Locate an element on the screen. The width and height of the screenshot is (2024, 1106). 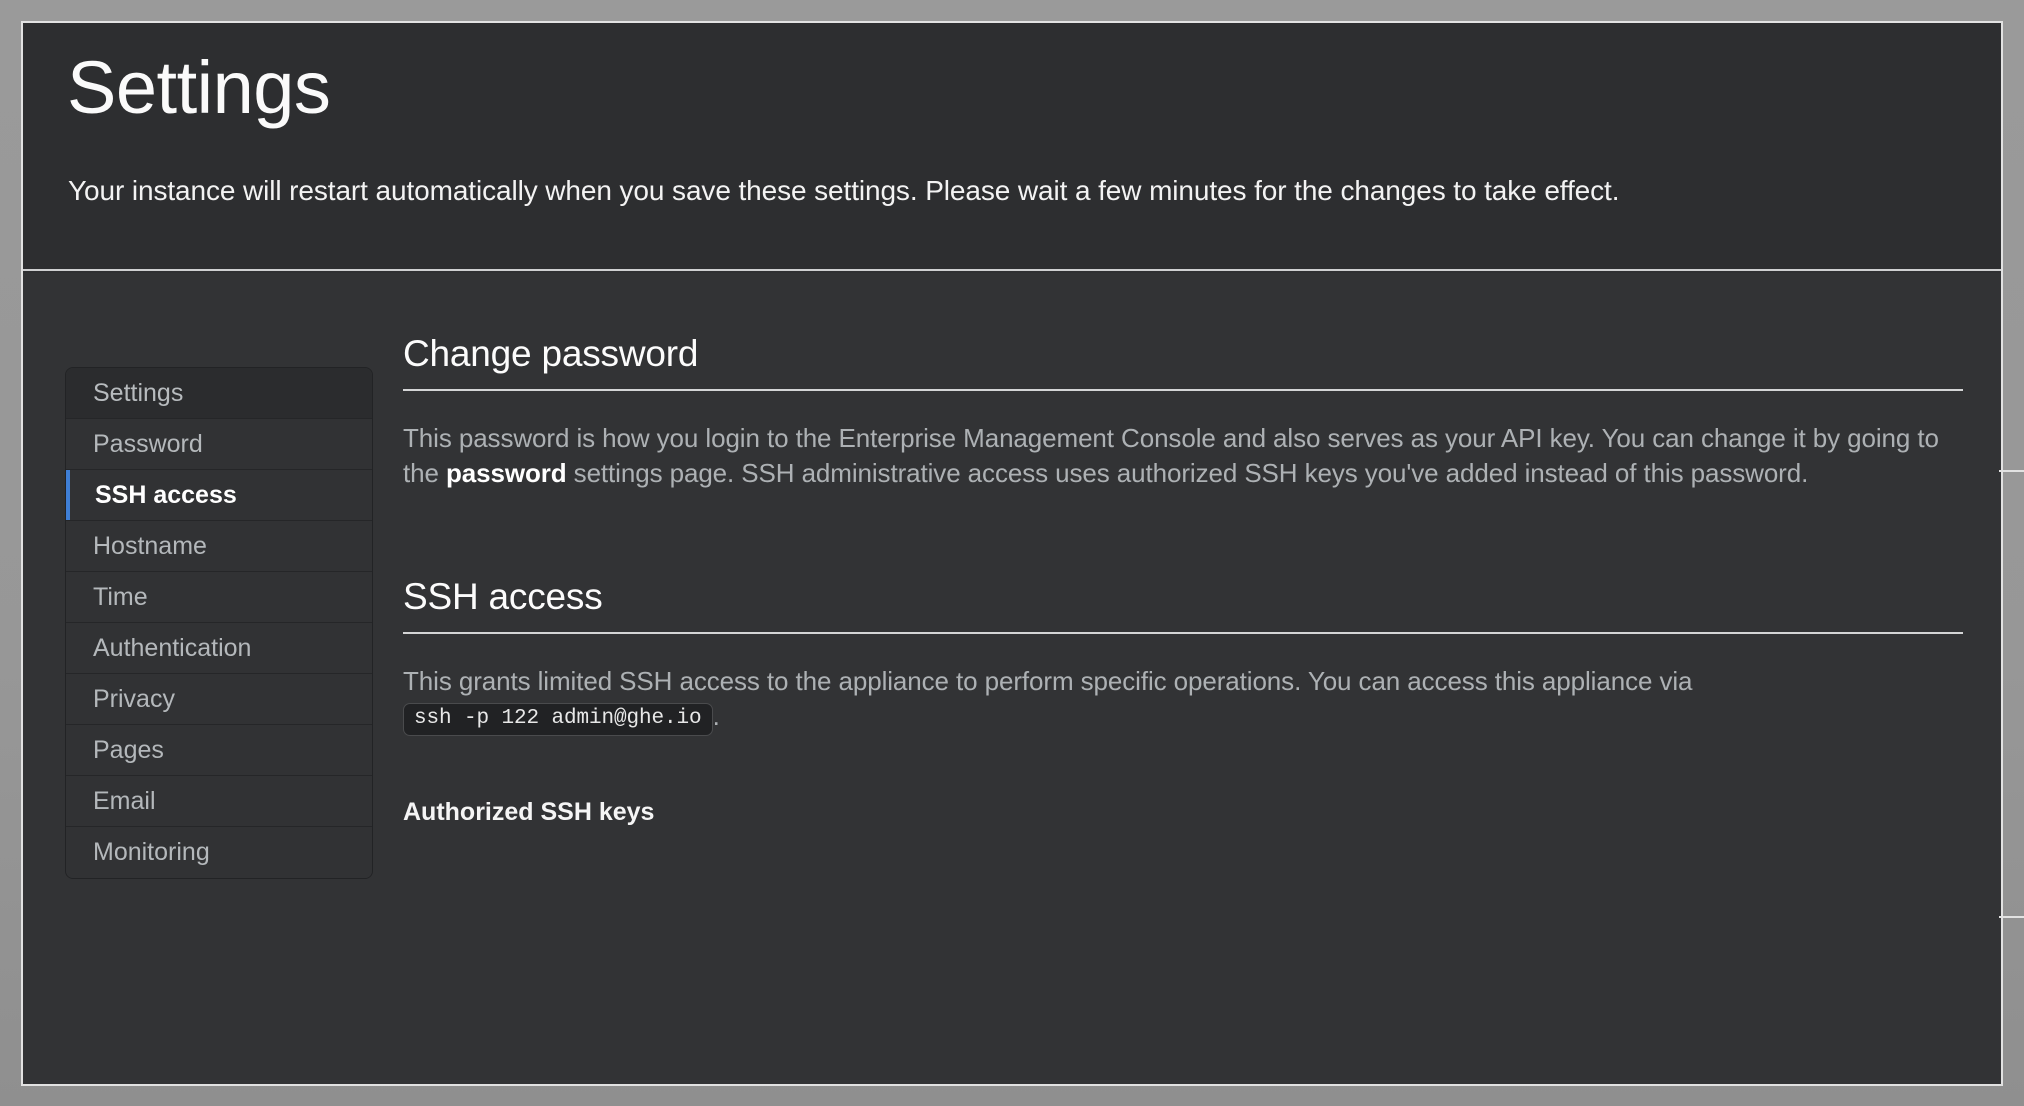
window-frame-rule-bottom is located at coordinates (2011, 917).